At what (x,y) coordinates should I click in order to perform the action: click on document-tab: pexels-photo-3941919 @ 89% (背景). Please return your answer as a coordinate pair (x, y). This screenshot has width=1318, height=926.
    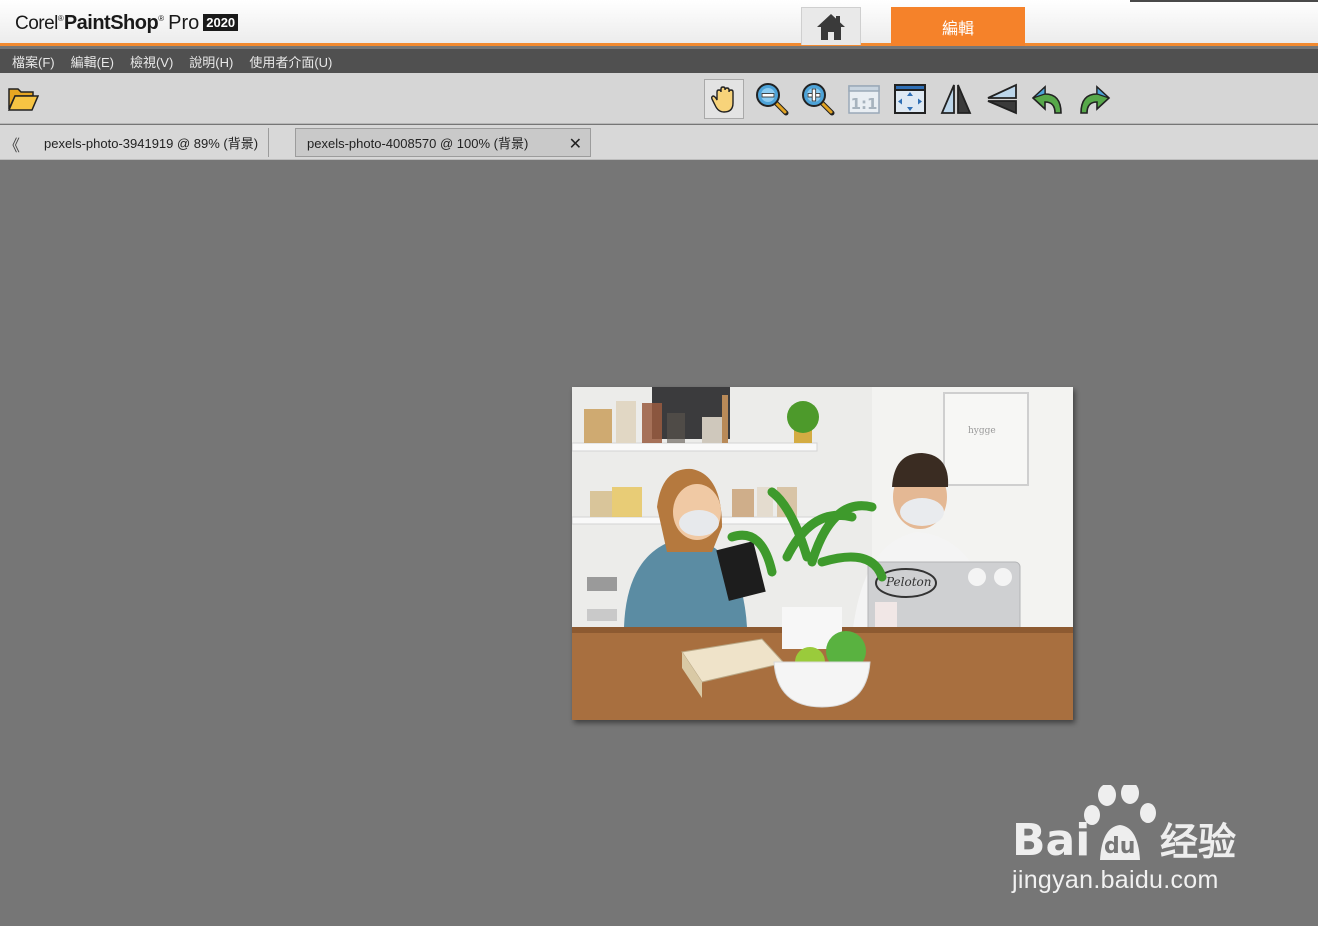
    Looking at the image, I should click on (152, 142).